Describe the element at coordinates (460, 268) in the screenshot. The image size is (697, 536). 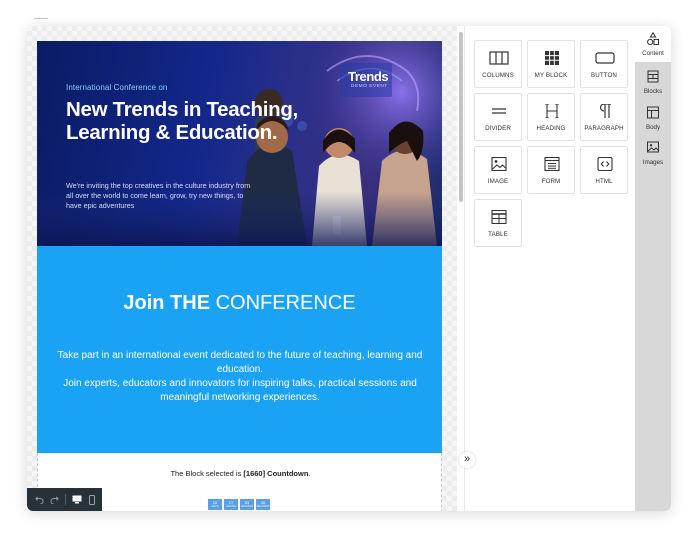
I see `canvas-scrollbar` at that location.